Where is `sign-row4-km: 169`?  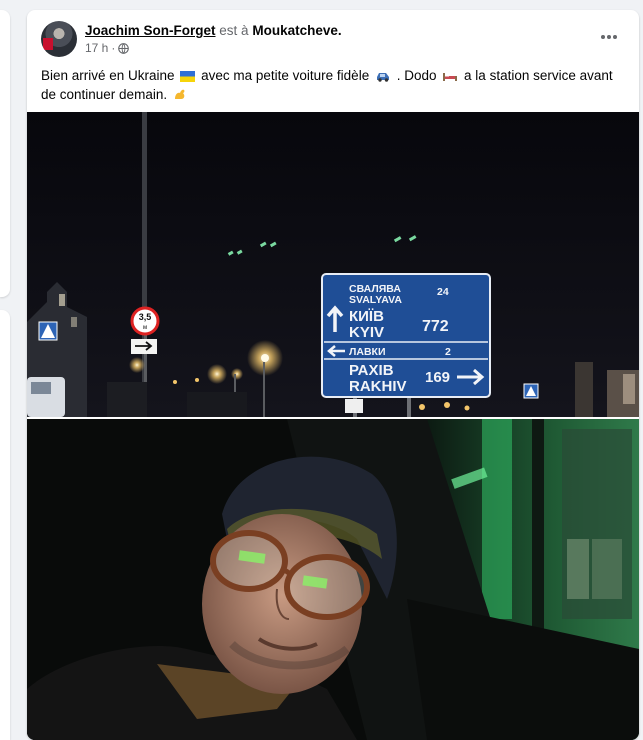 sign-row4-km: 169 is located at coordinates (437, 377).